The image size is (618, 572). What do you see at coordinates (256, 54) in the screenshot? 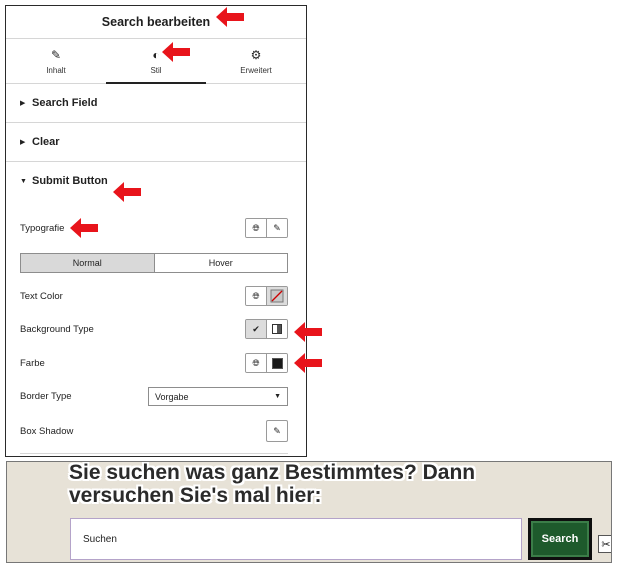
I see `gear-icon: ⚙` at bounding box center [256, 54].